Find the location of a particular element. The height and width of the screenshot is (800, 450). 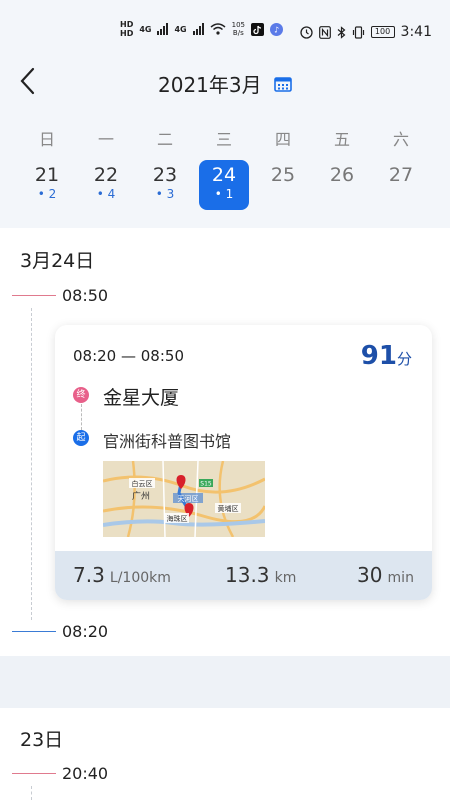

tiktok-icon is located at coordinates (257, 29).